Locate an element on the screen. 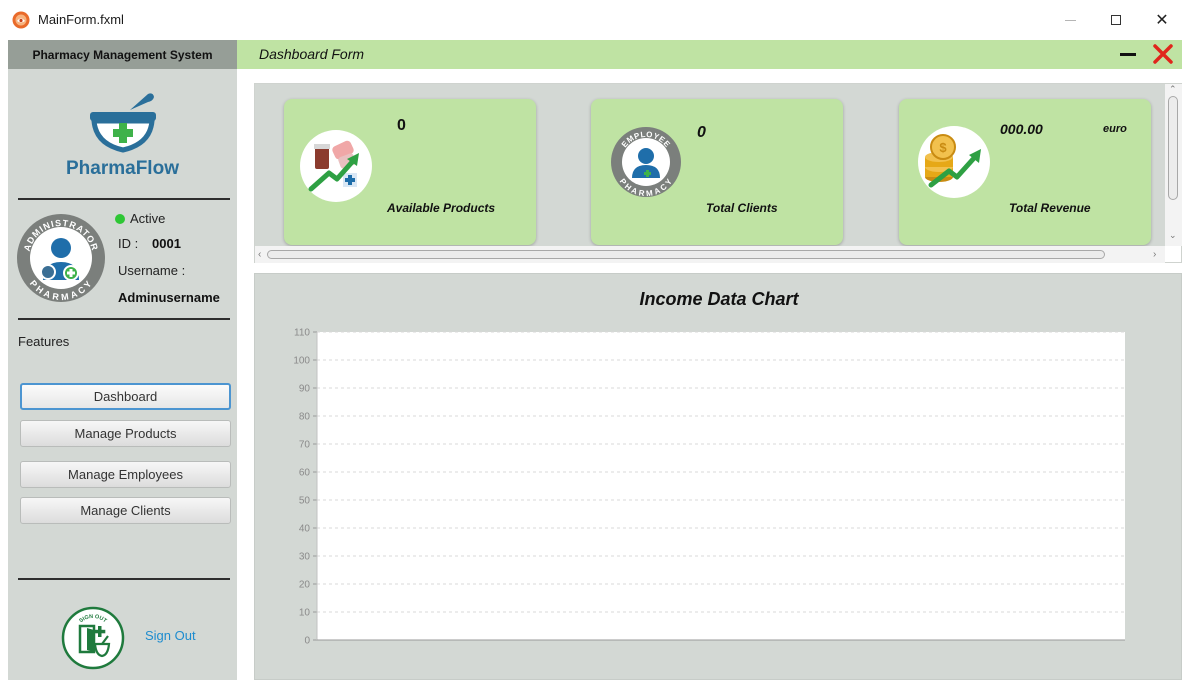  maximize-icon is located at coordinates (1116, 20).